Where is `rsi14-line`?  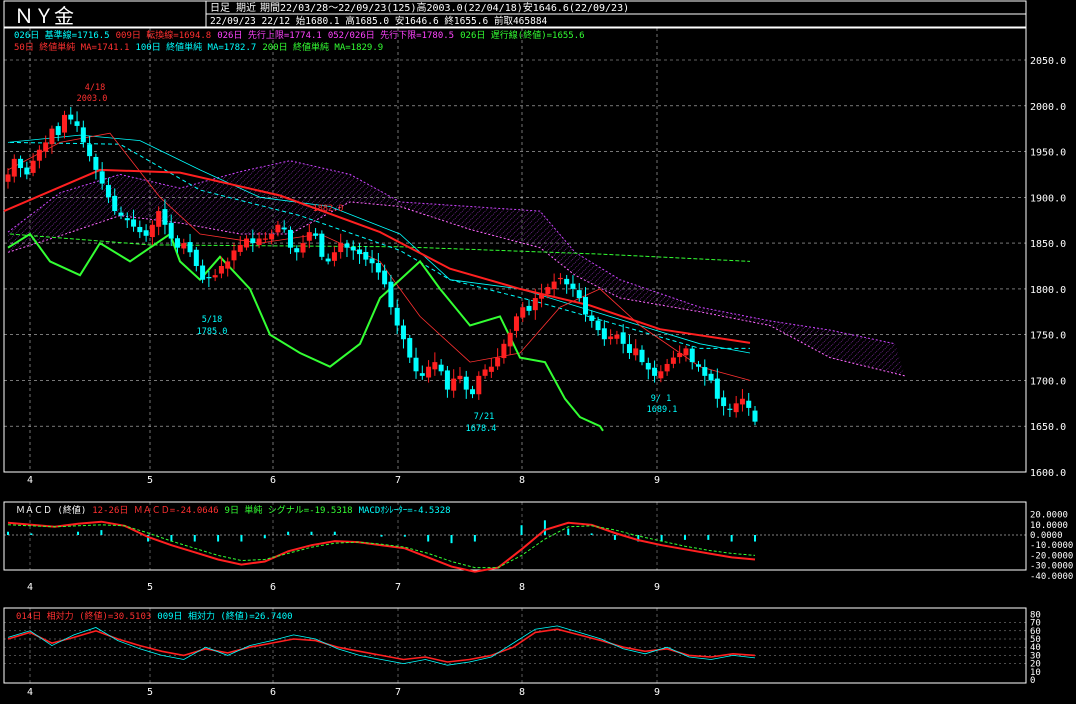 rsi14-line is located at coordinates (381, 645).